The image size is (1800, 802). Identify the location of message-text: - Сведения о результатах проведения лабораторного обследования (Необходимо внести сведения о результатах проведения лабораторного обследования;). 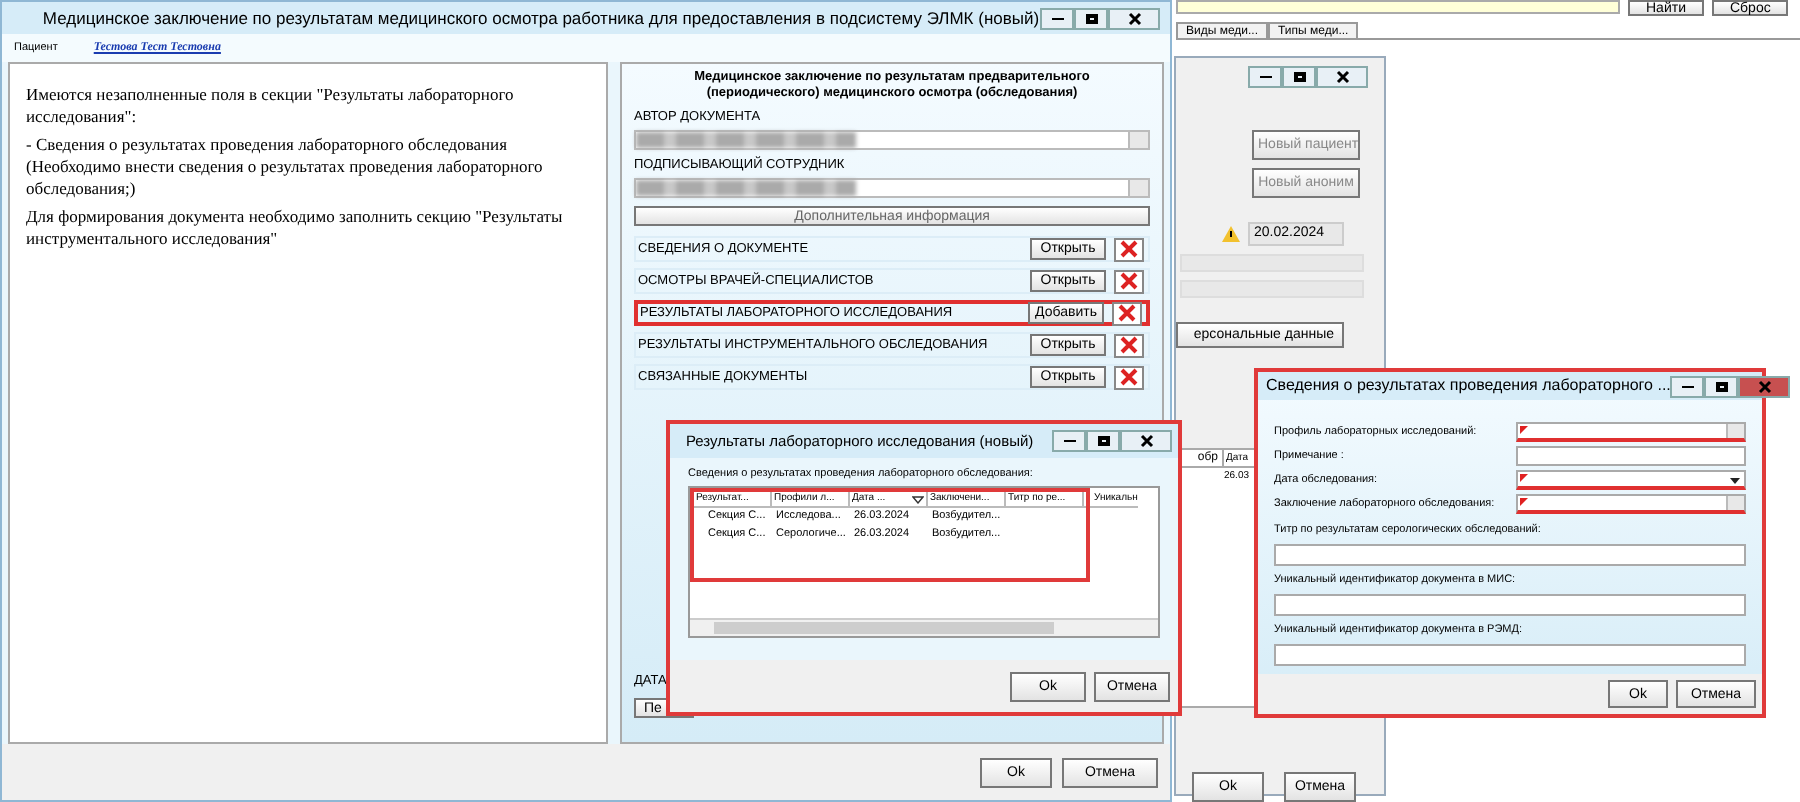
(285, 167).